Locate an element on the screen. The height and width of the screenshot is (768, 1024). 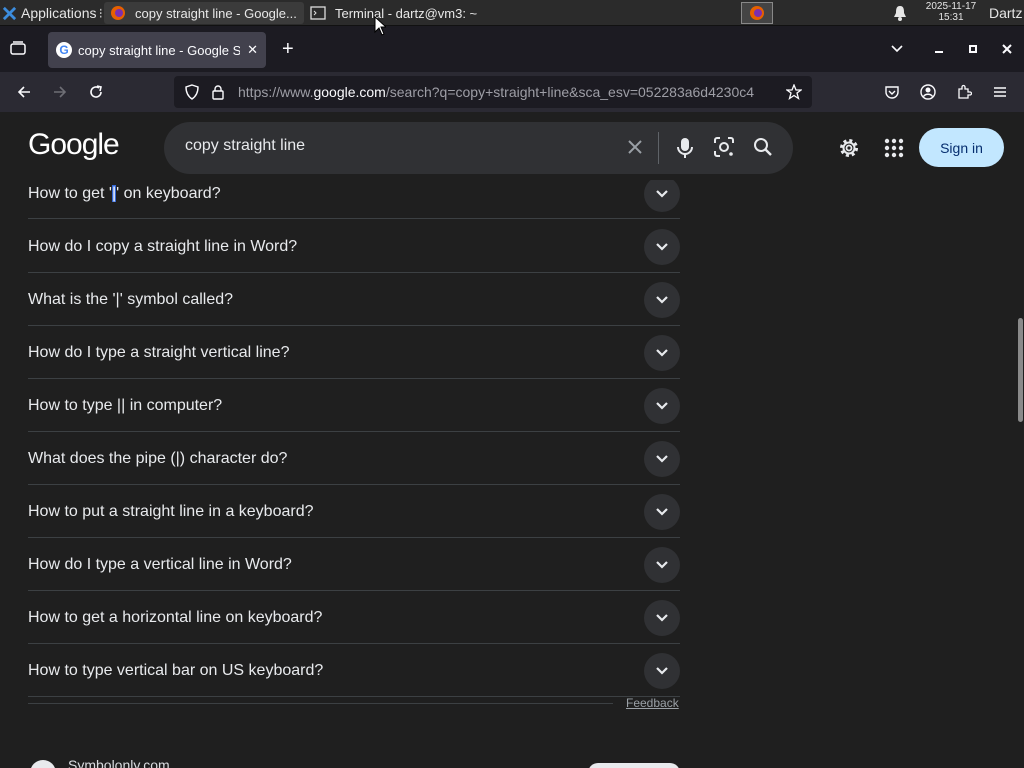
question-row: How to type vertical bar on US keyboard? is located at coordinates (354, 670).